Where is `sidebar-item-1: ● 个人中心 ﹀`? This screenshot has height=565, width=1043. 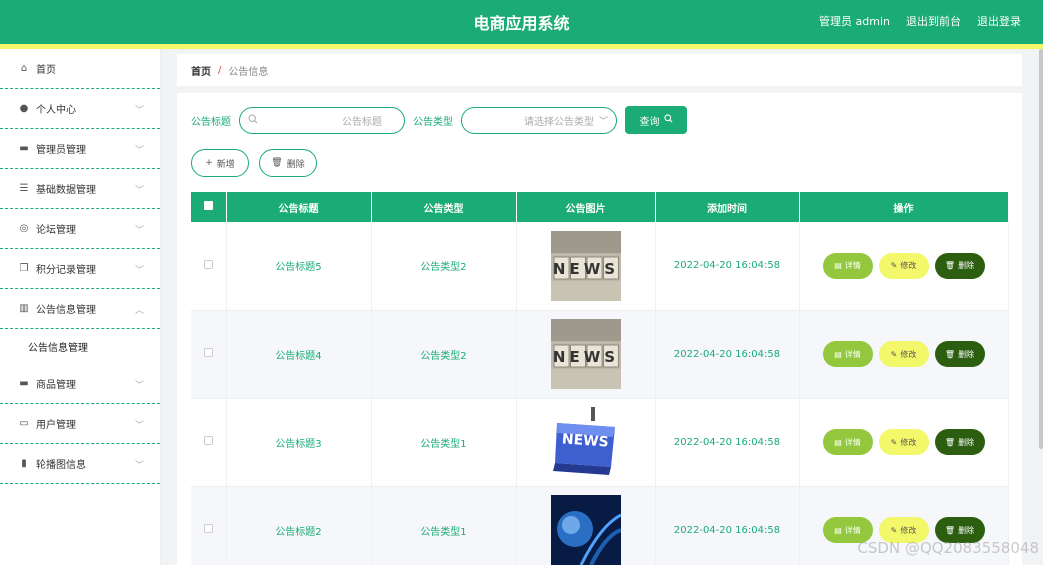 sidebar-item-1: ● 个人中心 ﹀ is located at coordinates (80, 109).